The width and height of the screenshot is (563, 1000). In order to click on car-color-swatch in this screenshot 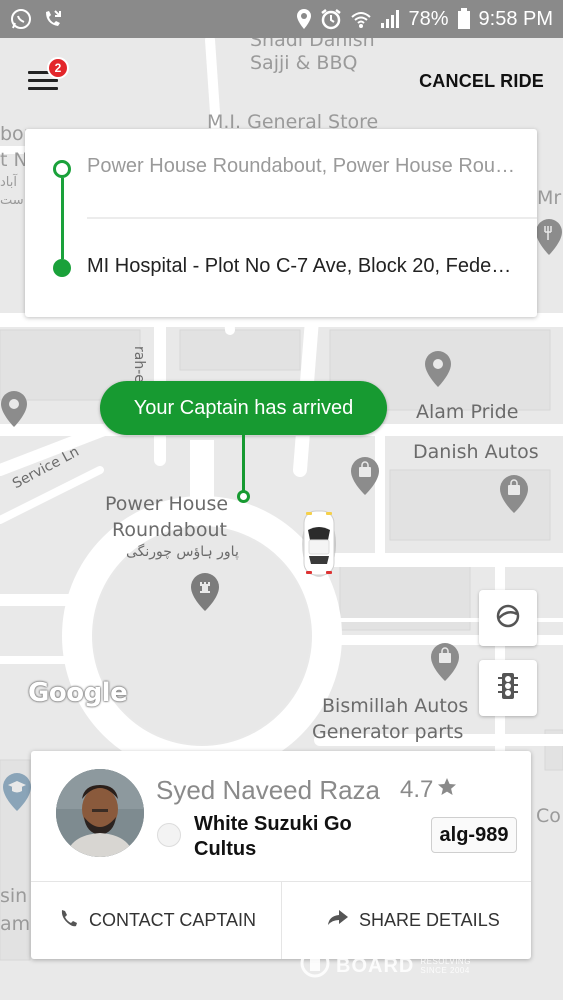, I will do `click(169, 835)`.